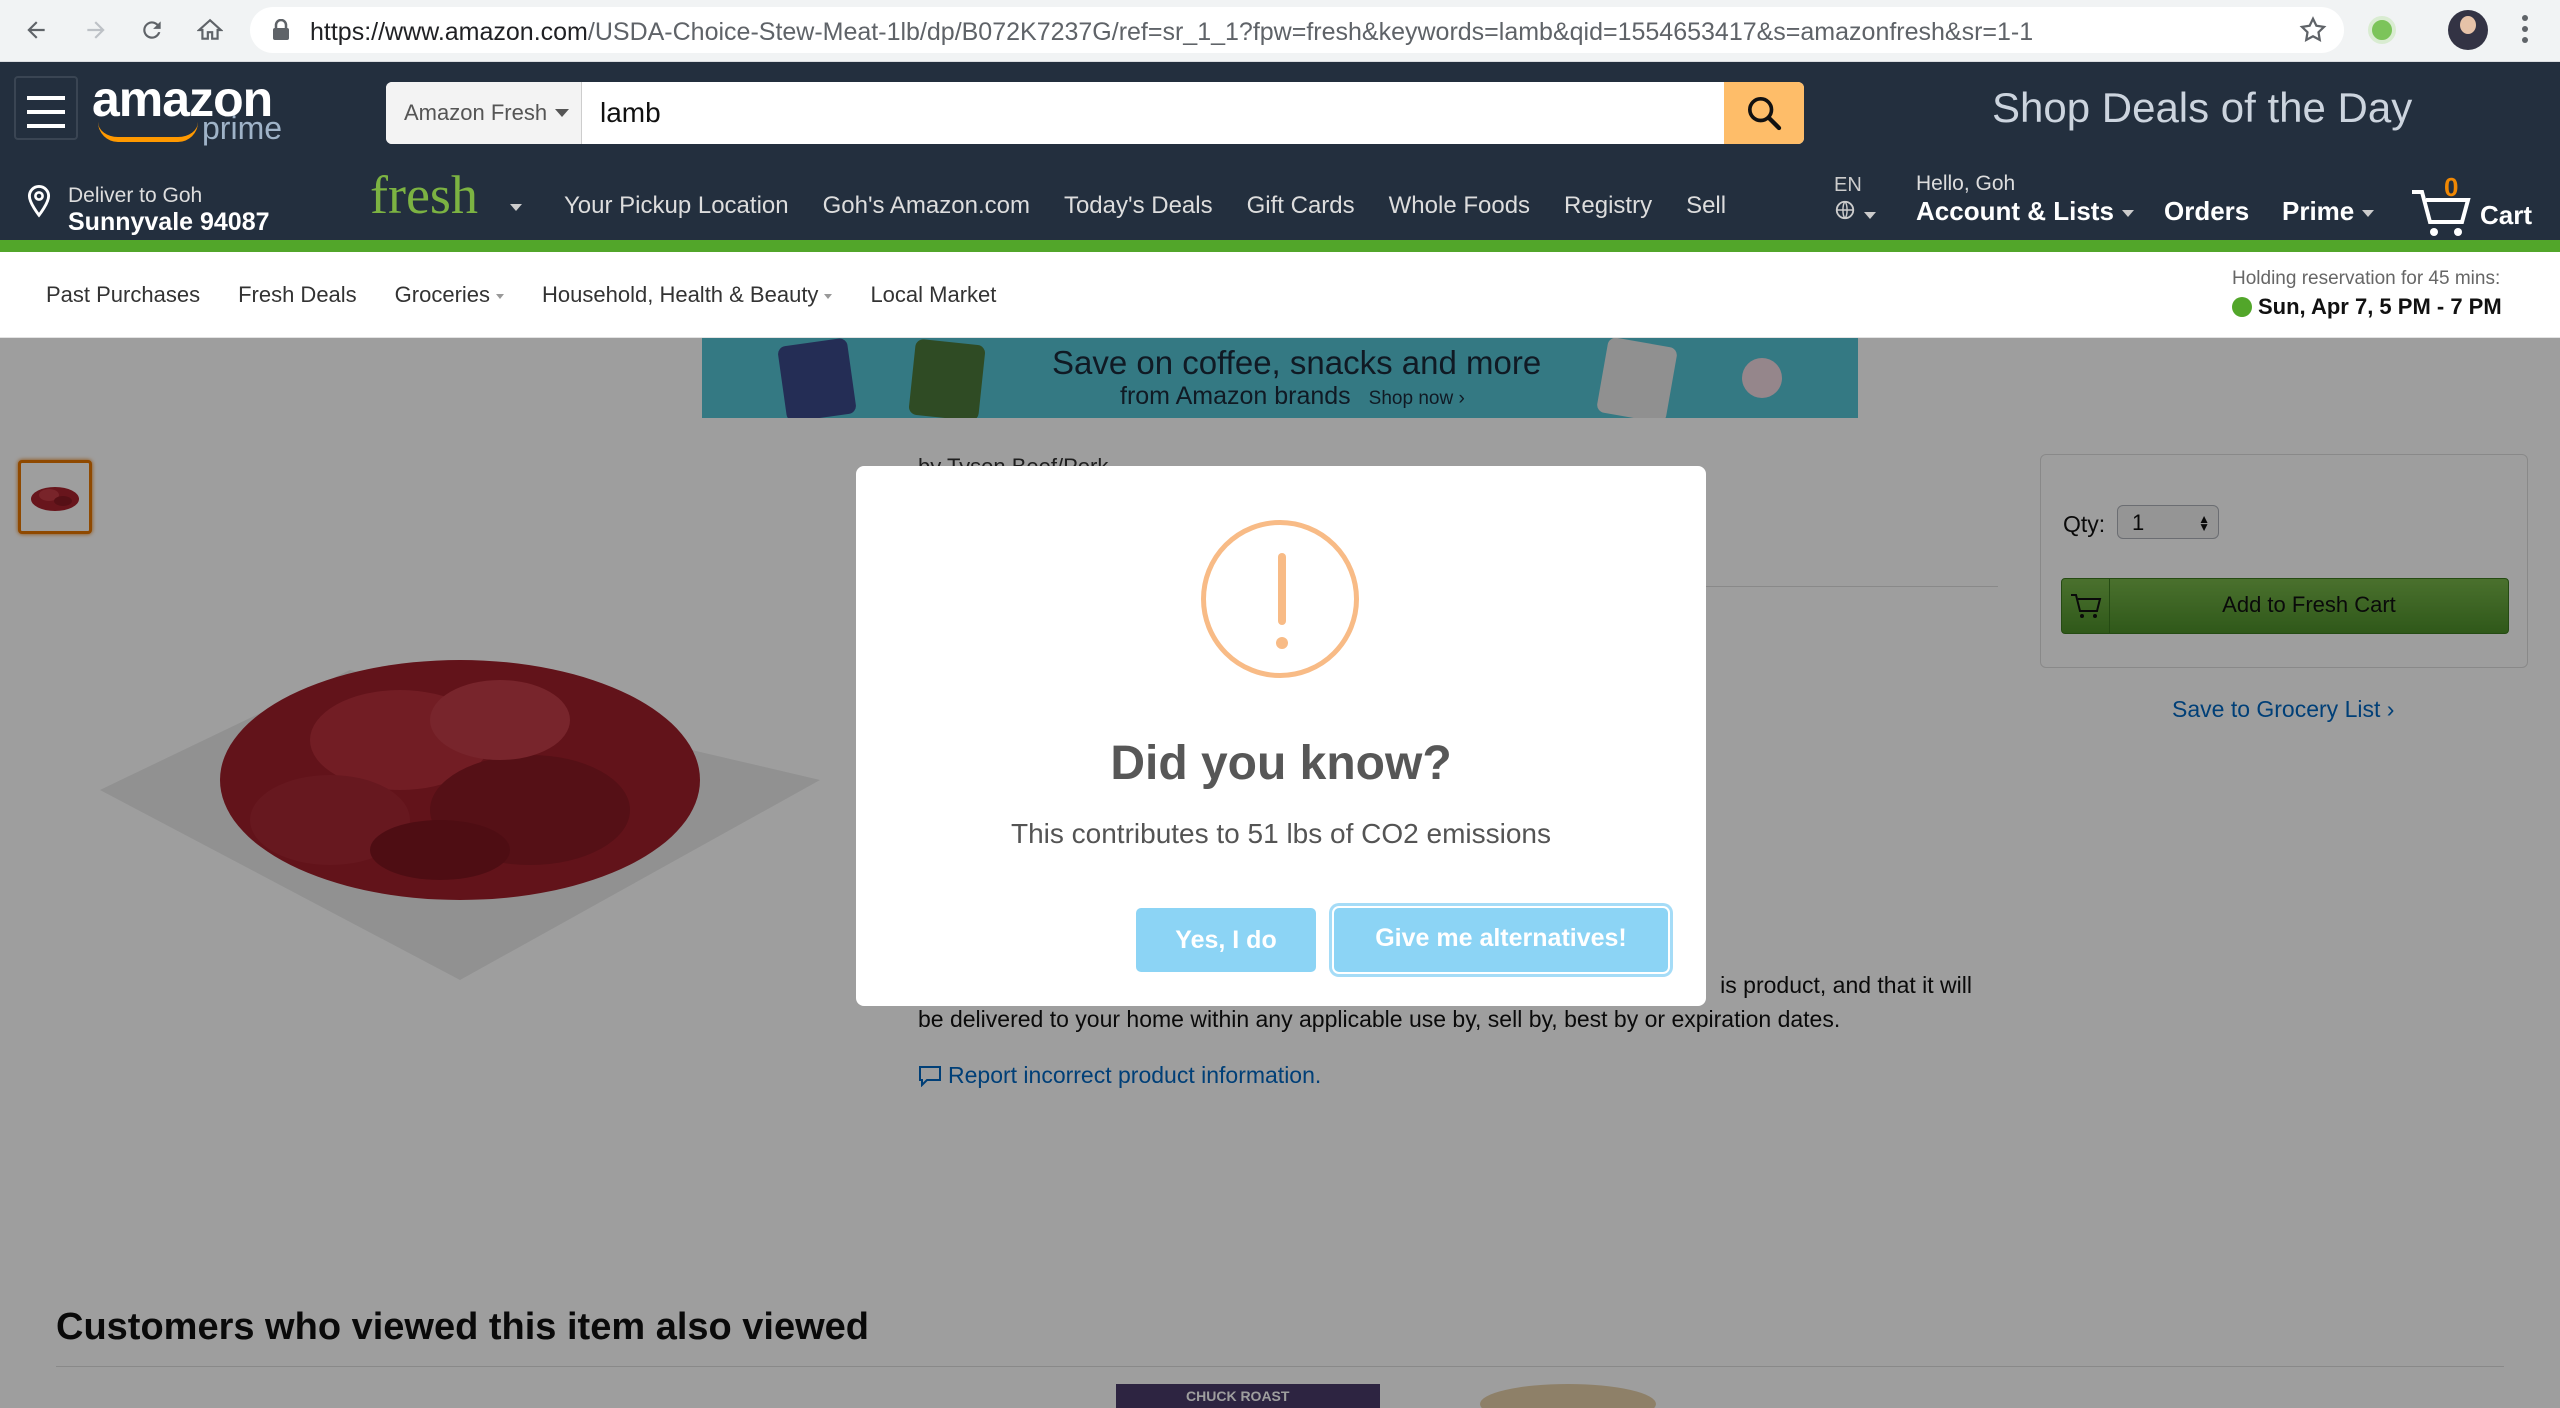 The width and height of the screenshot is (2560, 1408). What do you see at coordinates (484, 113) in the screenshot?
I see `search-category-dropdown: Amazon Fresh` at bounding box center [484, 113].